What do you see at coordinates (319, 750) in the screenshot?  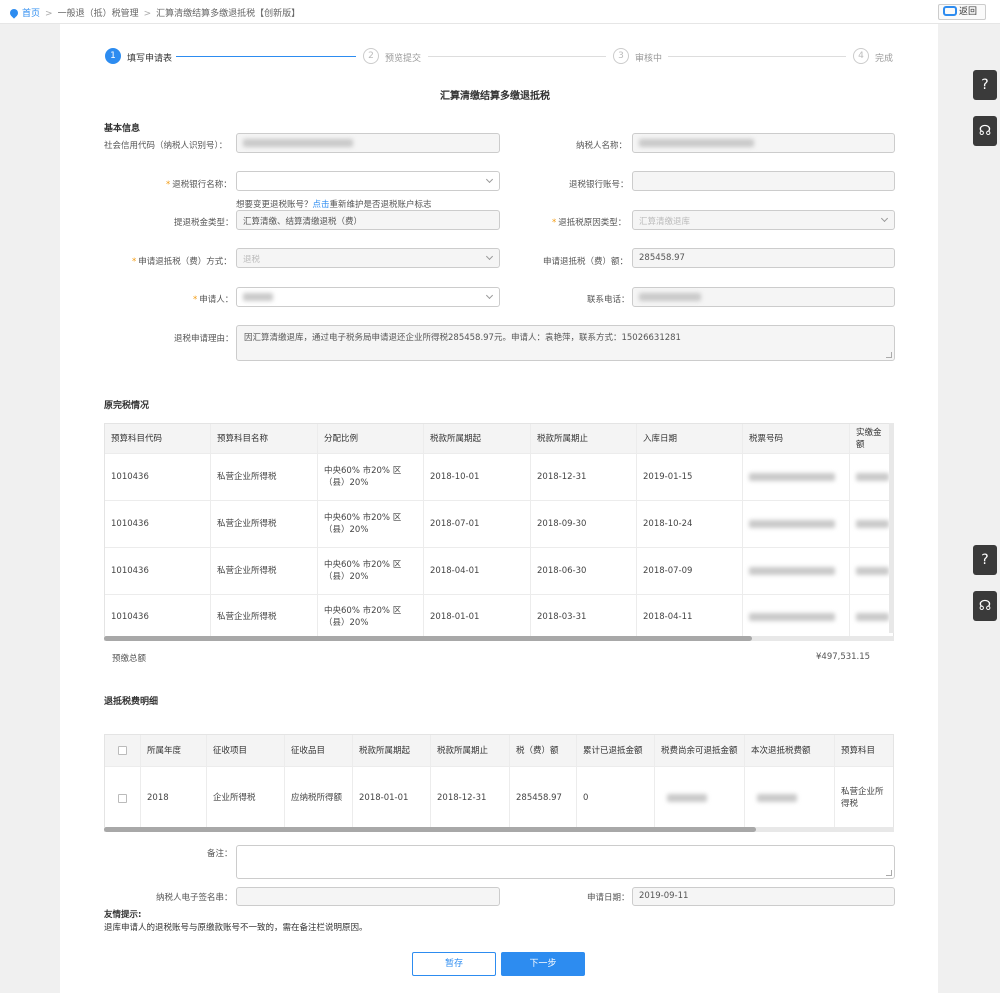 I see `column-header: 征收品目` at bounding box center [319, 750].